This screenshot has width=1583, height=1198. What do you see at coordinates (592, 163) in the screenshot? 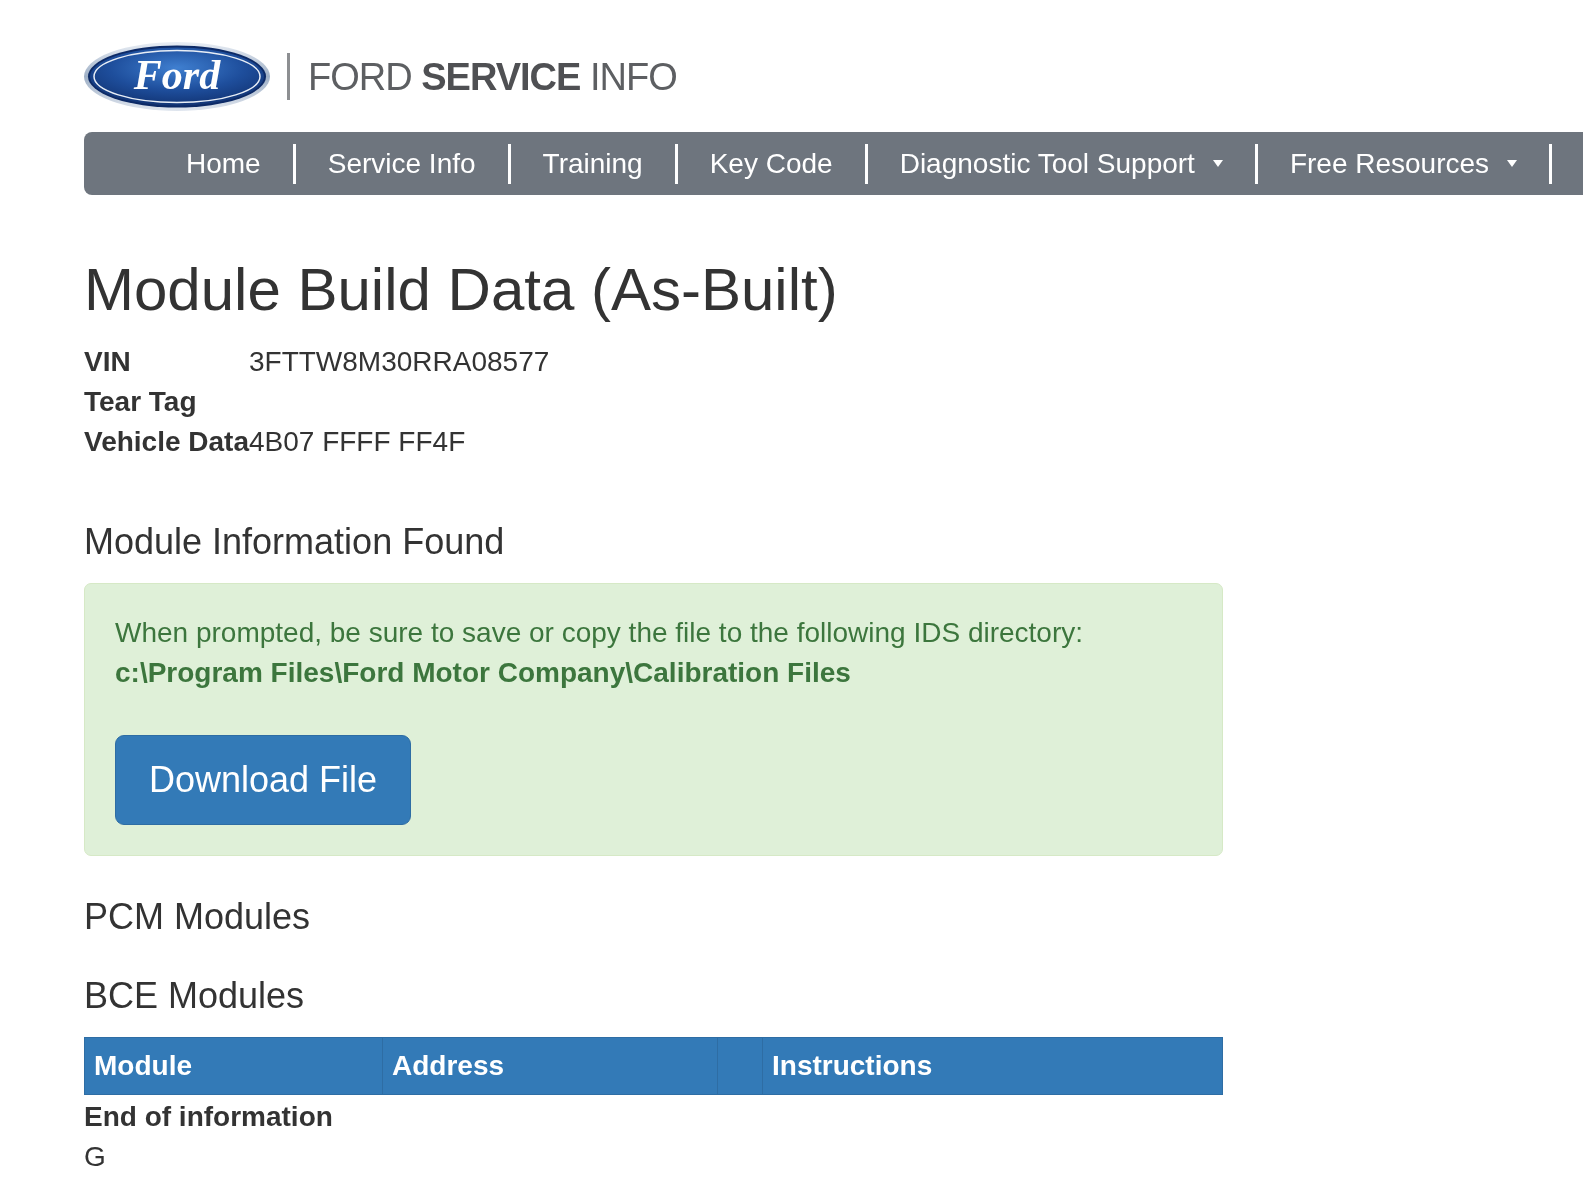
I see `nav-link: Training` at bounding box center [592, 163].